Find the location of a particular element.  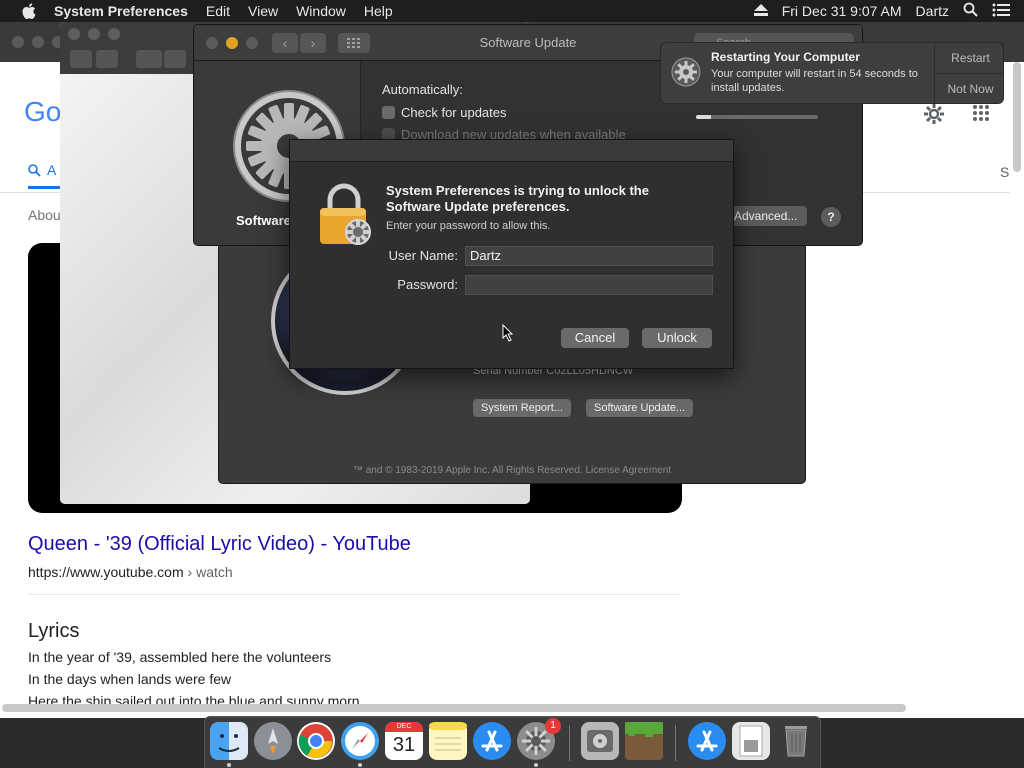

result-url-crumb: › watch is located at coordinates (208, 572).